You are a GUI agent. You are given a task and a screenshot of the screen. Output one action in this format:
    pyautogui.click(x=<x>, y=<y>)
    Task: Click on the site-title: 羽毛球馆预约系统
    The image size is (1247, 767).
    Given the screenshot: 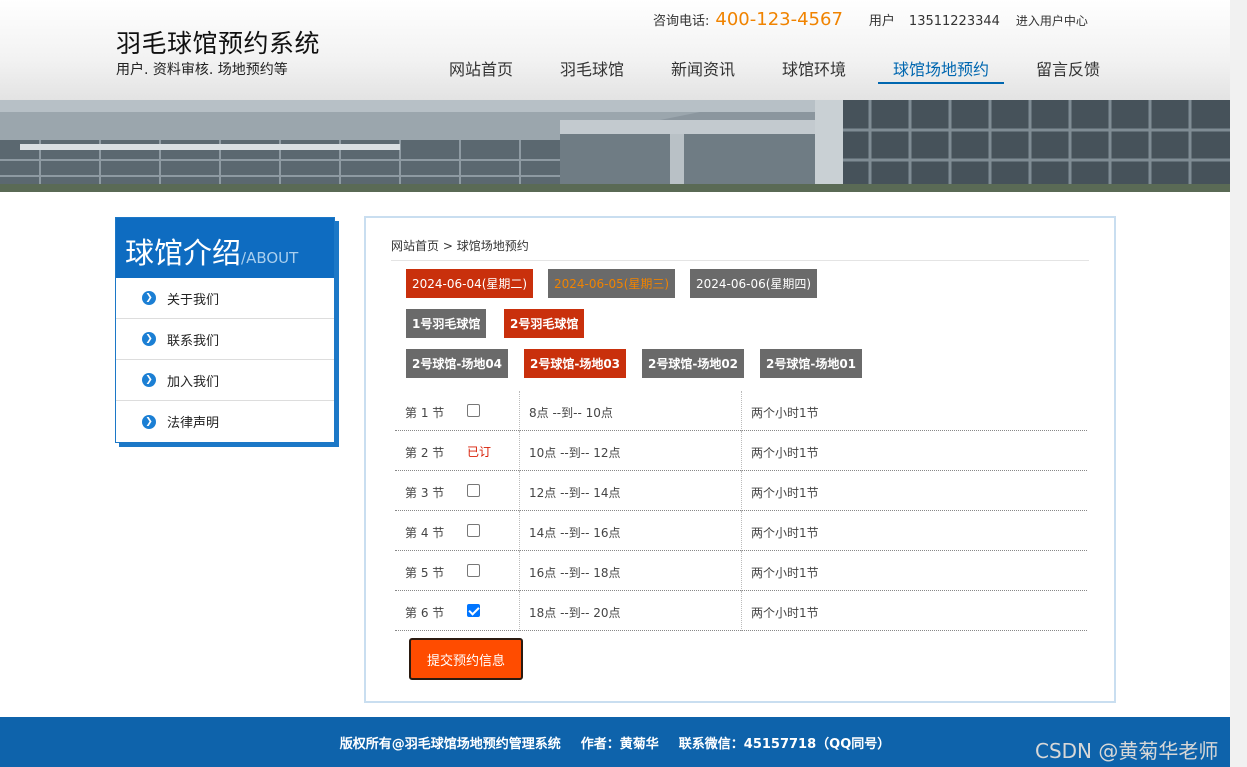 What is the action you would take?
    pyautogui.click(x=218, y=43)
    